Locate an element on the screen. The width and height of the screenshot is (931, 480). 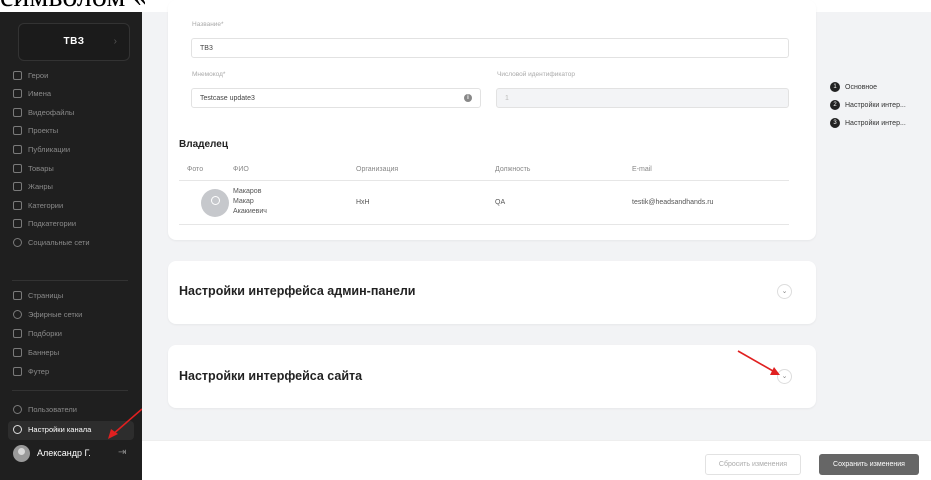
logout-icon: ⇥ is located at coordinates (122, 452).